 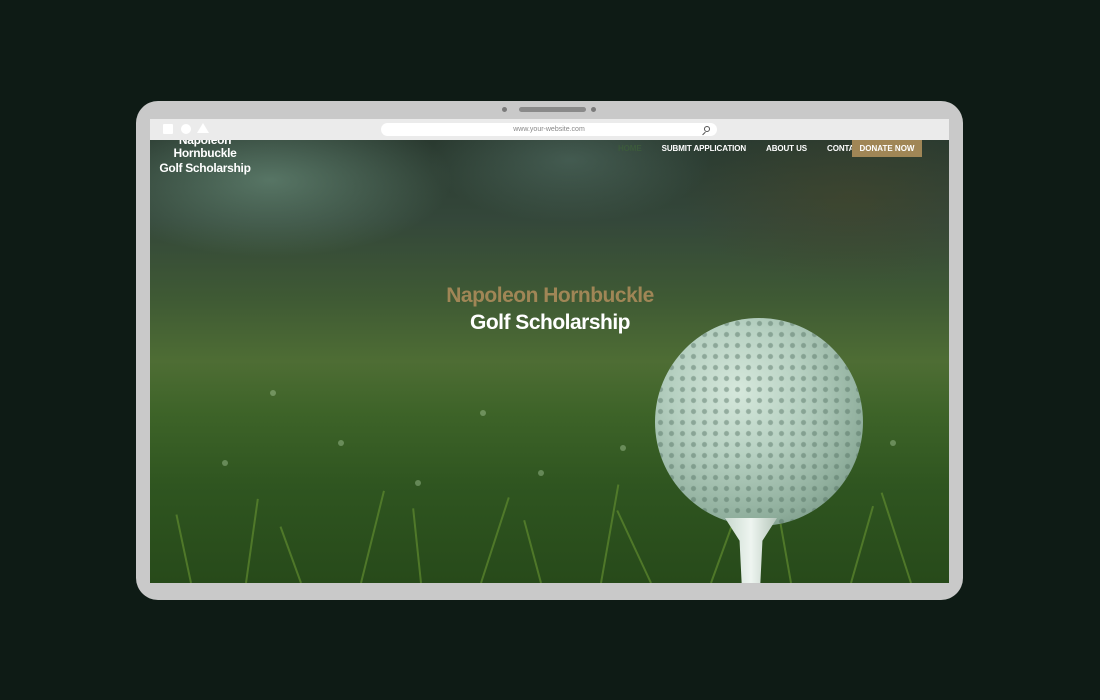 I want to click on triangle-icon, so click(x=203, y=128).